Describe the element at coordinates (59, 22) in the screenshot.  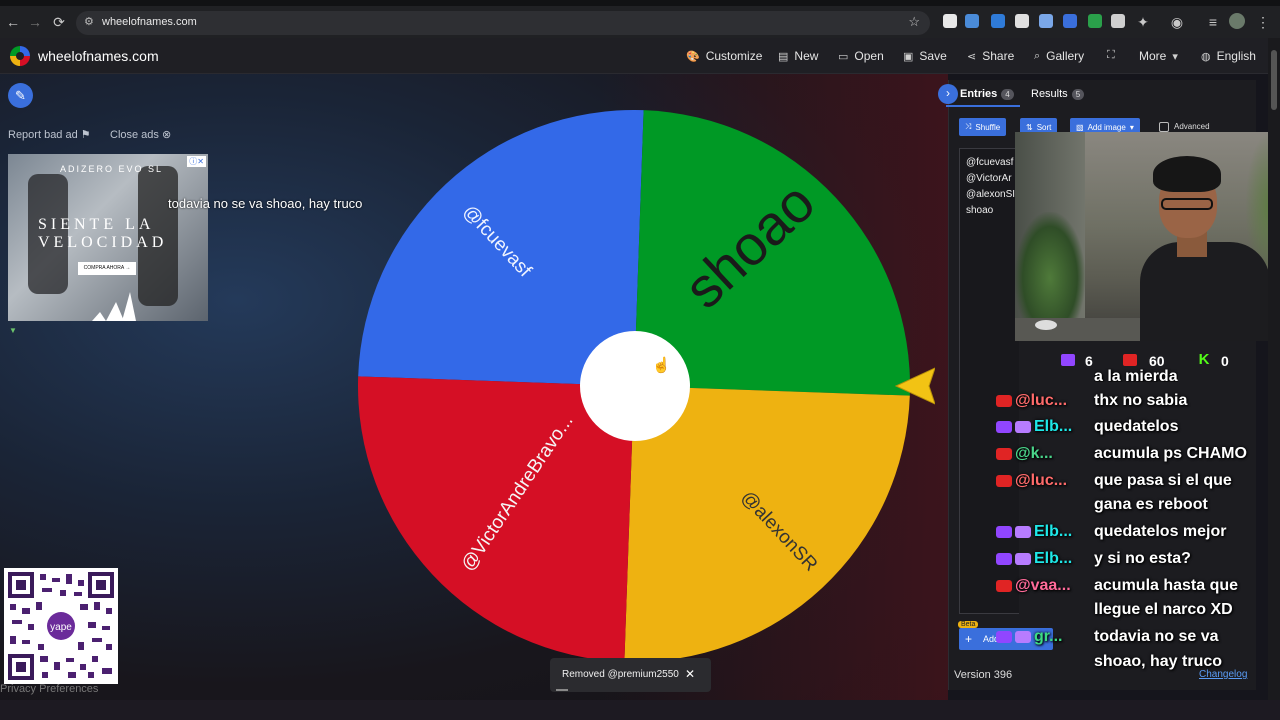
I see `reload-icon: ⟳` at that location.